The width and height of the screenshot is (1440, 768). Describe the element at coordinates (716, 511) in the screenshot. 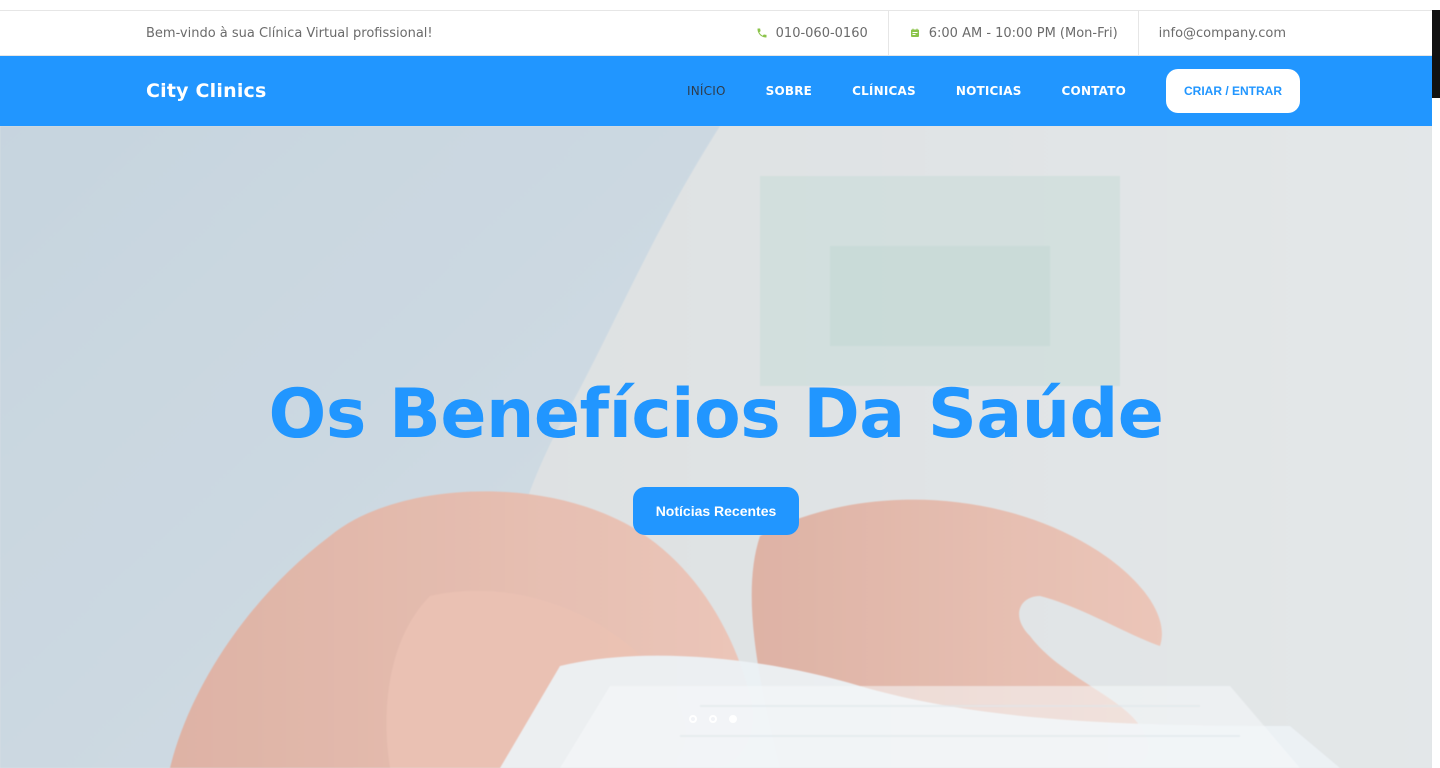

I see `latest-news-button: Notícias Recentes` at that location.